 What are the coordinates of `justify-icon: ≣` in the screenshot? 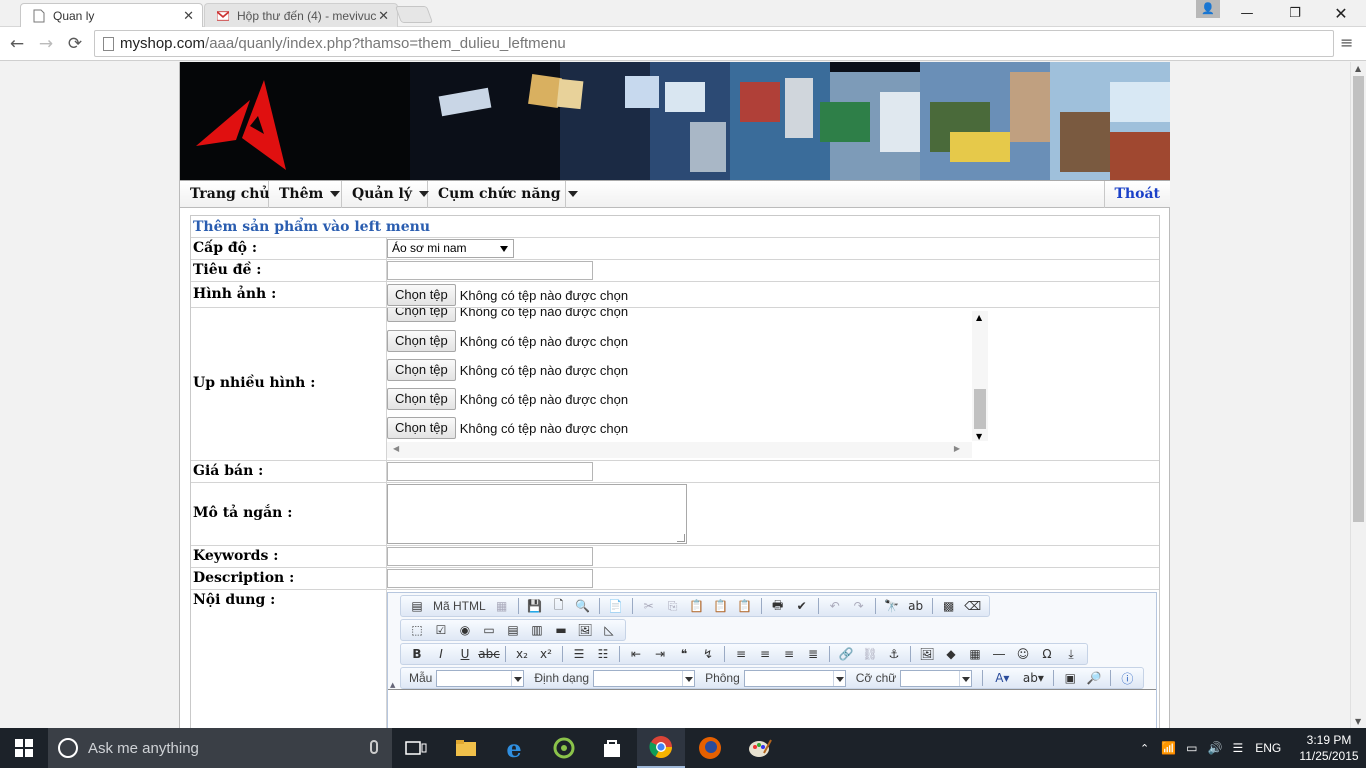 It's located at (813, 654).